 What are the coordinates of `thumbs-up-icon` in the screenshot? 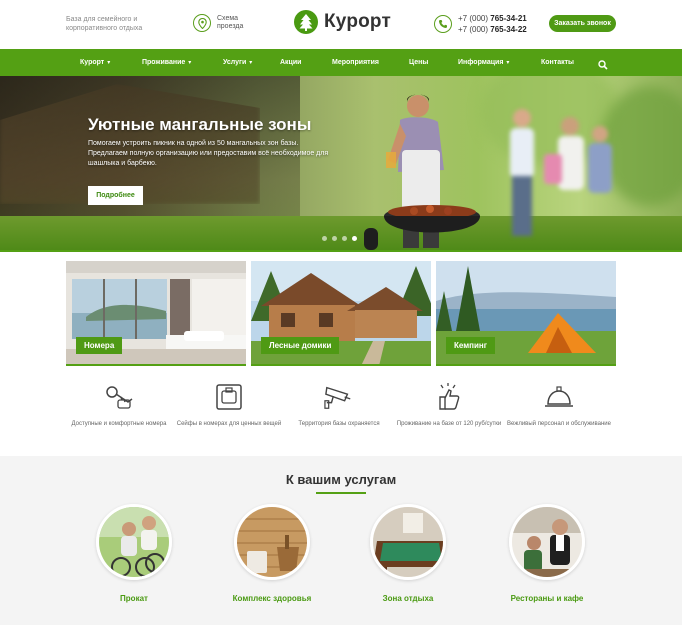 It's located at (449, 397).